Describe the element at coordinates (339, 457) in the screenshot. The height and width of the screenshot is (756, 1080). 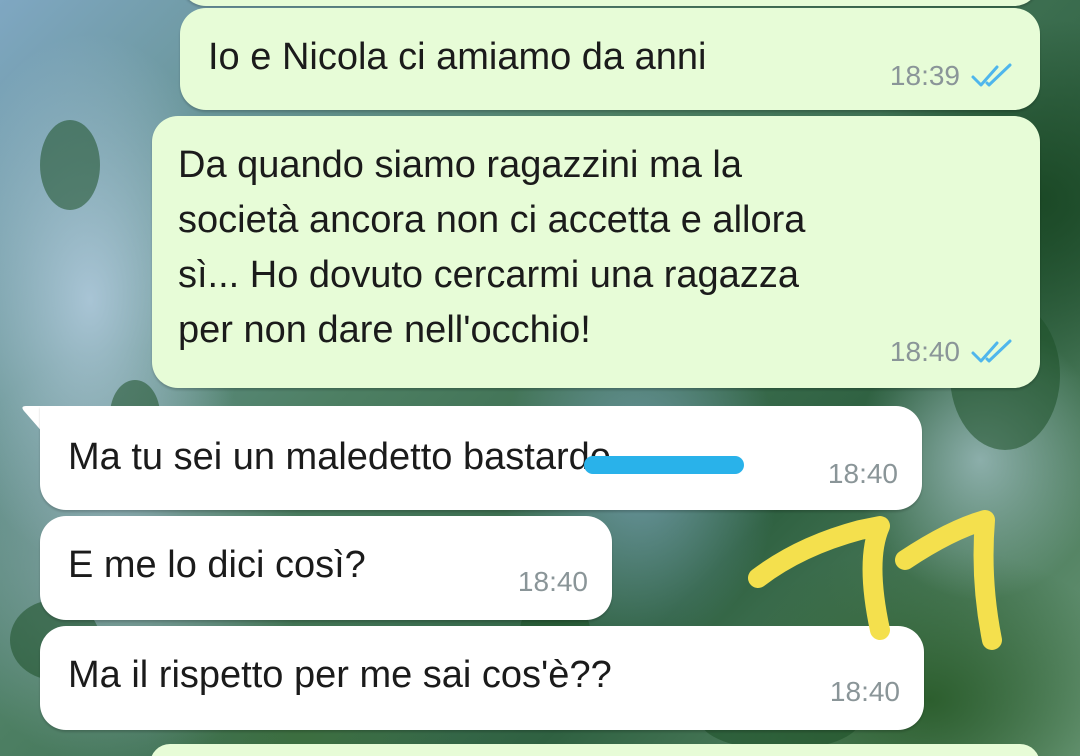
I see `message-text: Ma tu sei un maledetto bastardo` at that location.